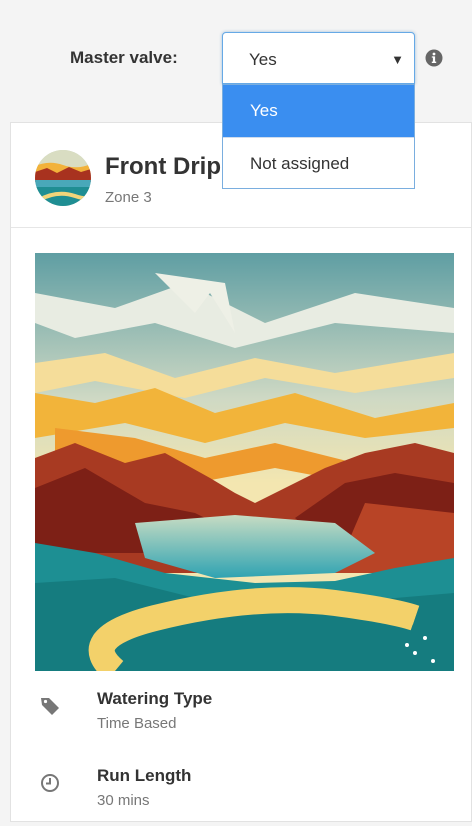 The height and width of the screenshot is (826, 472). I want to click on dropdown-option-yes: Yes, so click(318, 111).